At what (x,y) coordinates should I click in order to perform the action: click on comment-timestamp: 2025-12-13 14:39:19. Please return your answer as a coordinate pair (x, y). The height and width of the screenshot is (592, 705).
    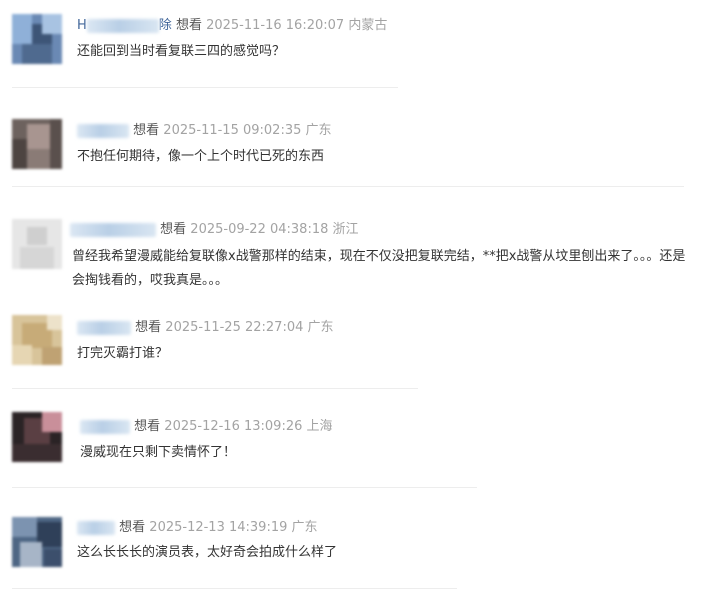
    Looking at the image, I should click on (218, 527).